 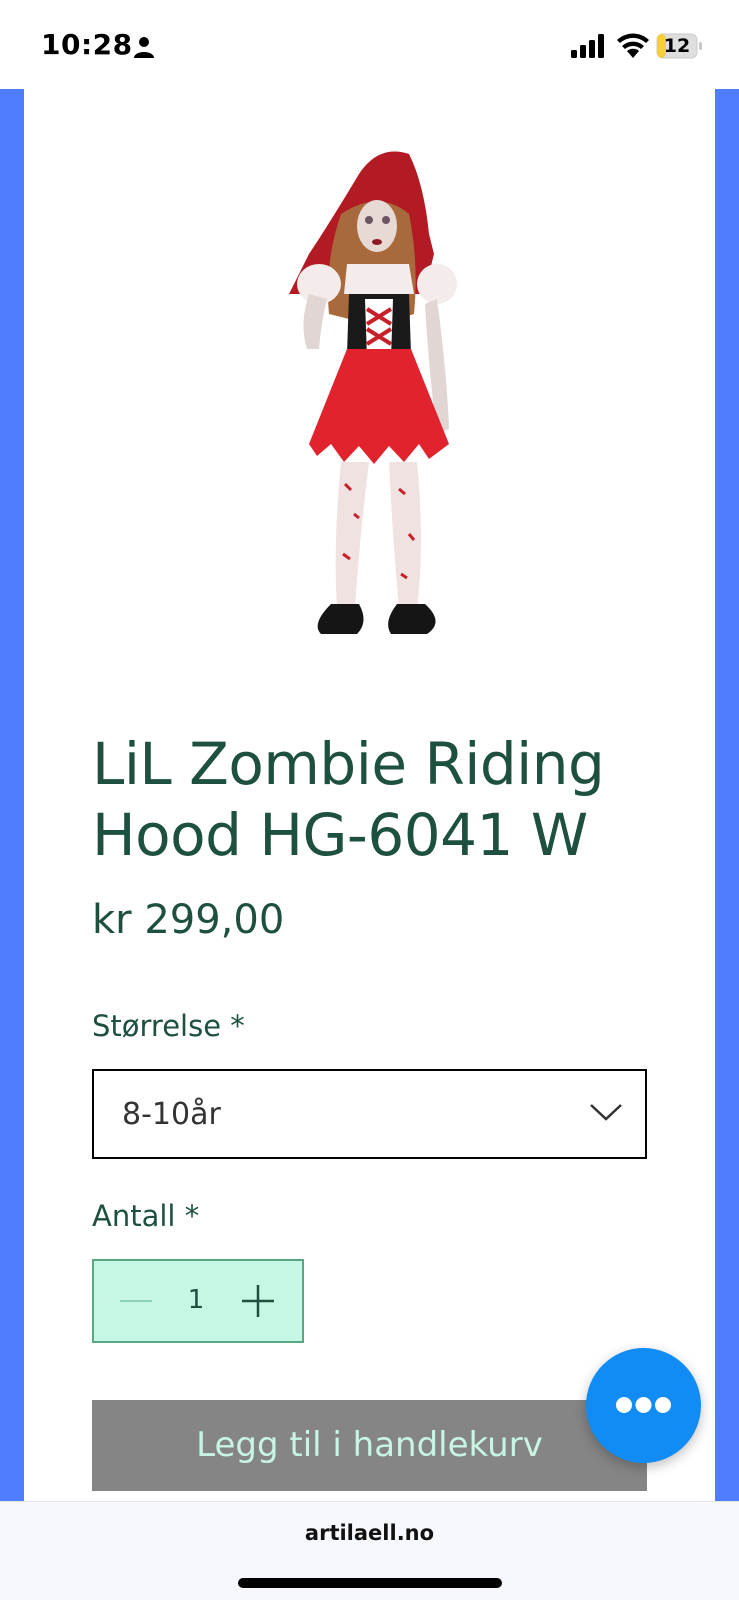 What do you see at coordinates (188, 920) in the screenshot?
I see `product-price: kr 299,00` at bounding box center [188, 920].